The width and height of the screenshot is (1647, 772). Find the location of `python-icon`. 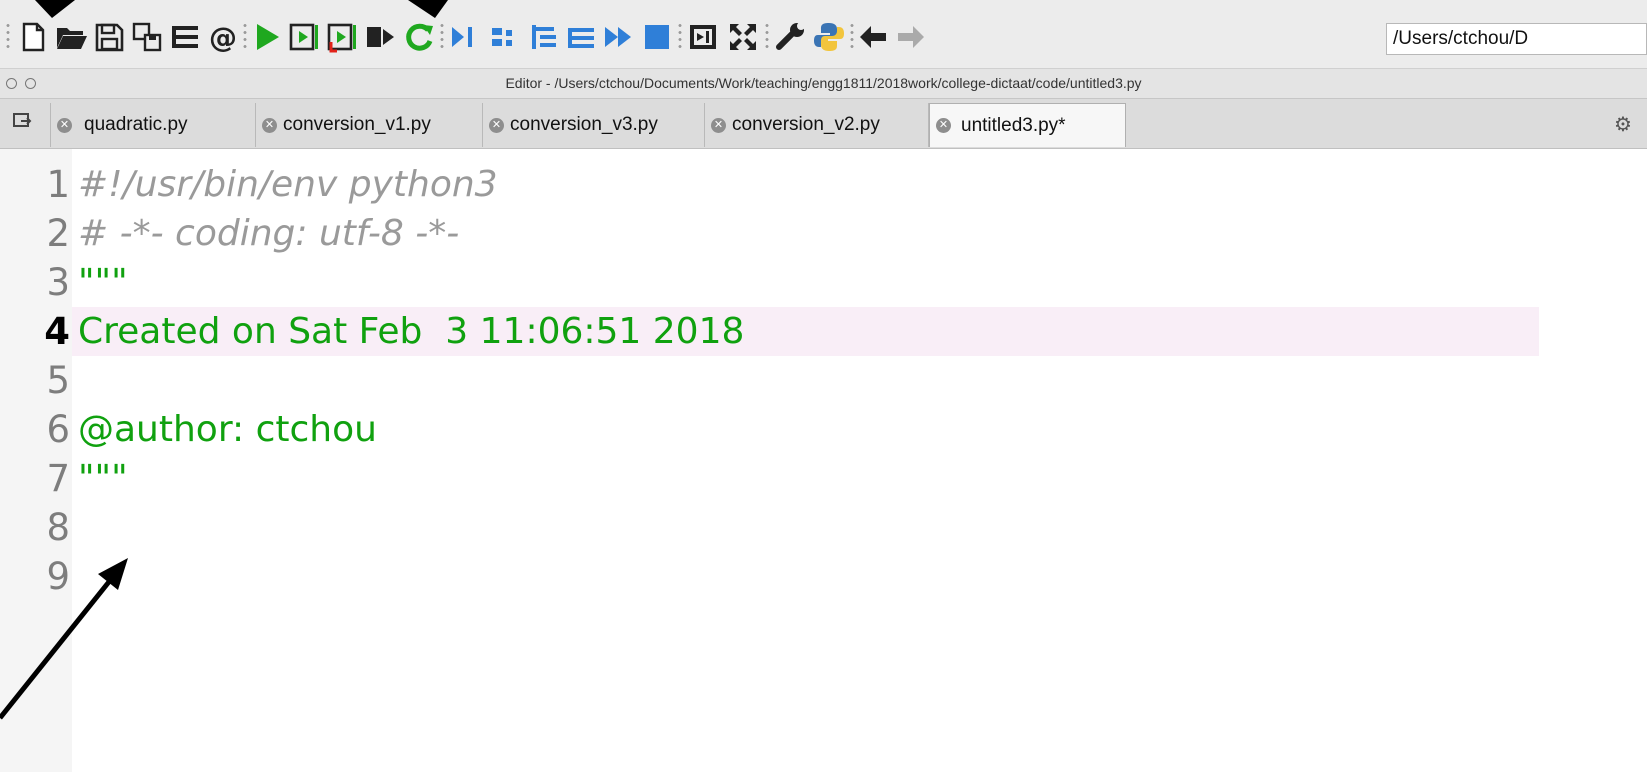

python-icon is located at coordinates (829, 37).